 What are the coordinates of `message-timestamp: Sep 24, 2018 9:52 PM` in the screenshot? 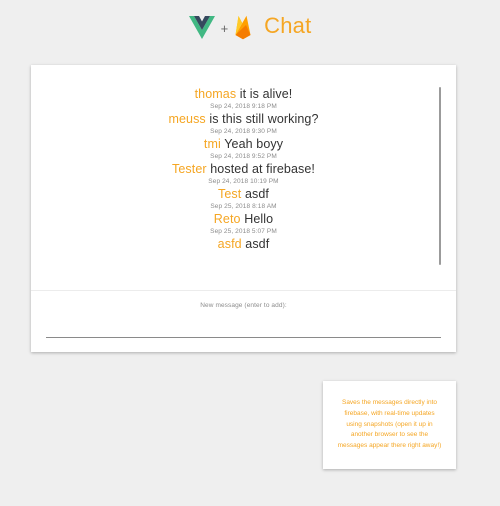 It's located at (243, 156).